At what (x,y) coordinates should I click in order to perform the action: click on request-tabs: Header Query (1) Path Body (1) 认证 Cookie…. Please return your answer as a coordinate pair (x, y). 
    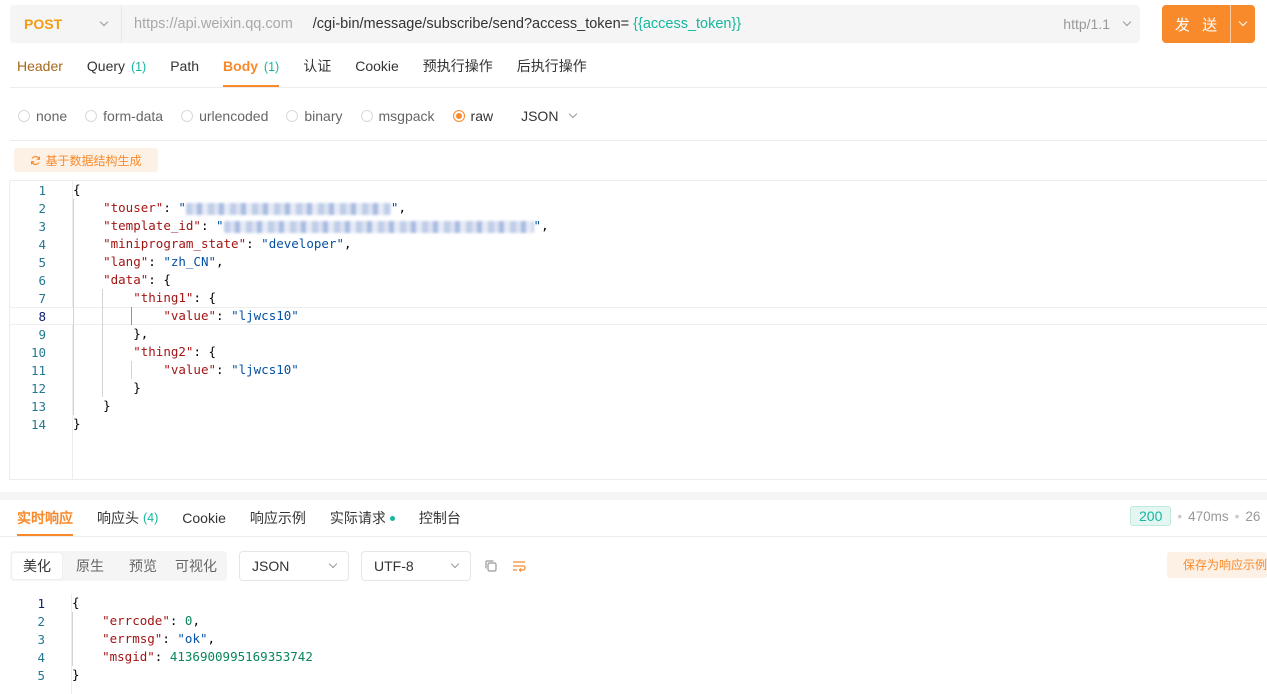
    Looking at the image, I should click on (314, 68).